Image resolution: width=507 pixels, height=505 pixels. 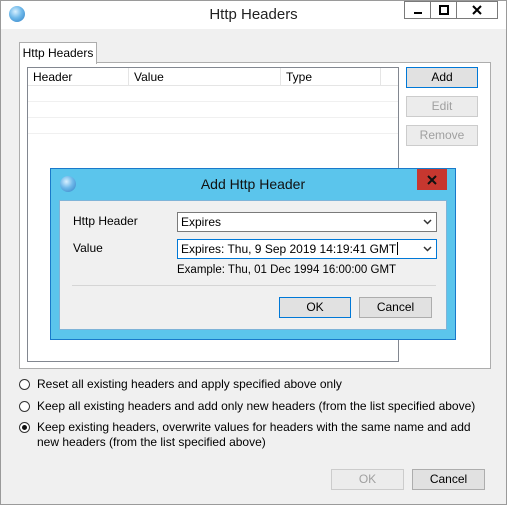 What do you see at coordinates (88, 248) in the screenshot?
I see `value-label: Value` at bounding box center [88, 248].